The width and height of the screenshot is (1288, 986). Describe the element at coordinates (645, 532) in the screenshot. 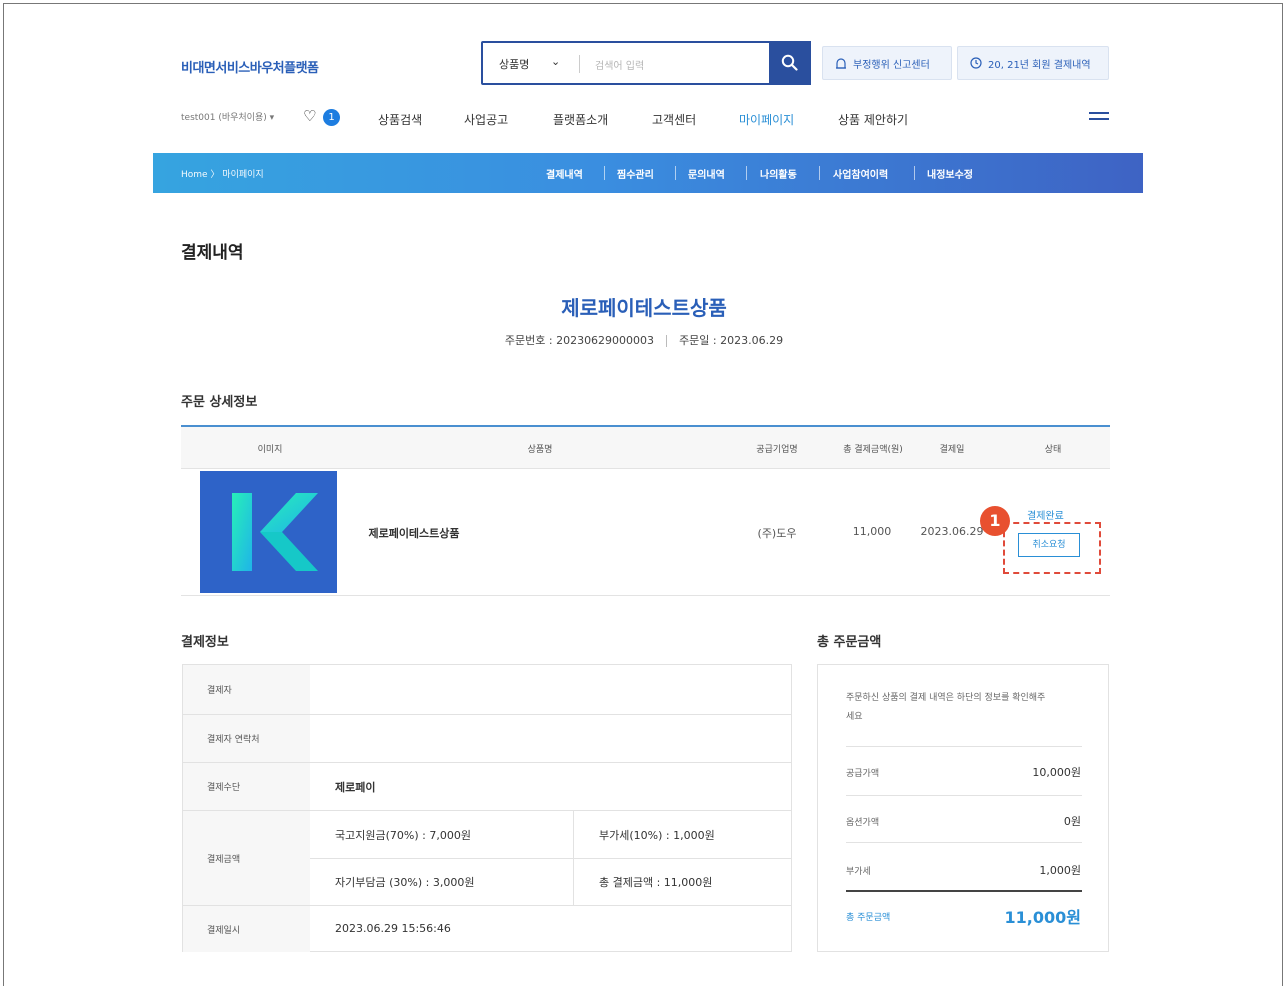

I see `table-row: 제로페이테스트상품 (주)도우 11,000 2023.06.29` at that location.